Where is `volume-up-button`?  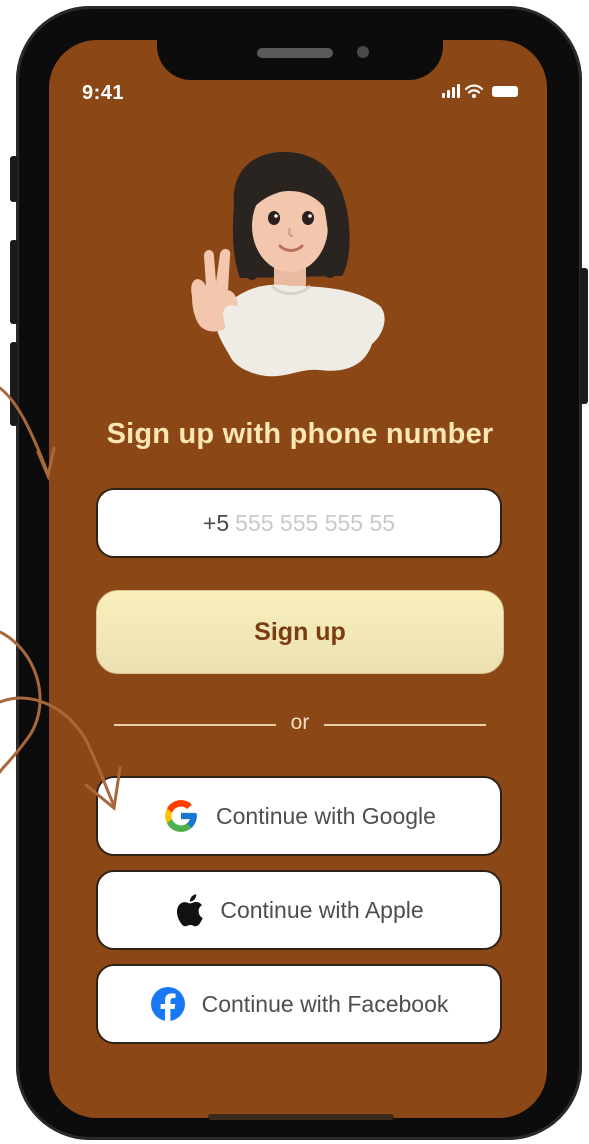 volume-up-button is located at coordinates (14, 282).